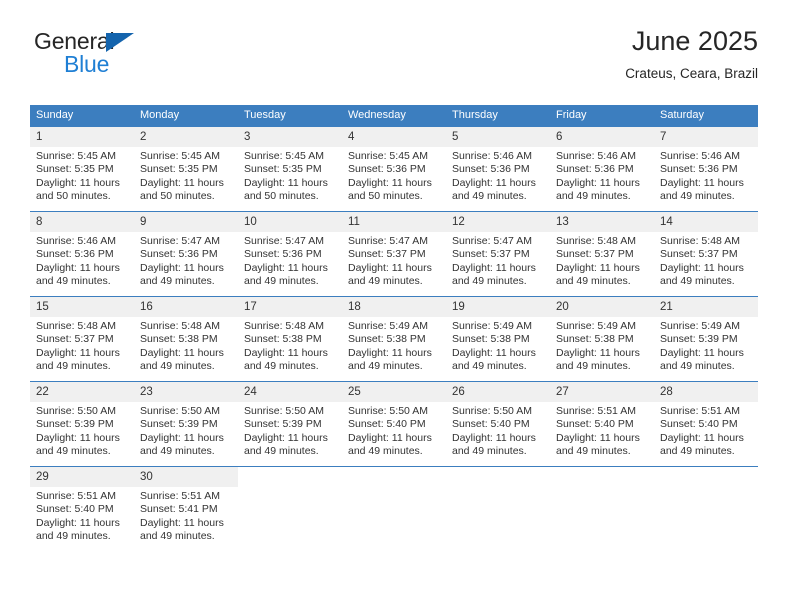 Image resolution: width=792 pixels, height=612 pixels. I want to click on day-detail-sunrise: Sunrise: 5:50 AM, so click(284, 411).